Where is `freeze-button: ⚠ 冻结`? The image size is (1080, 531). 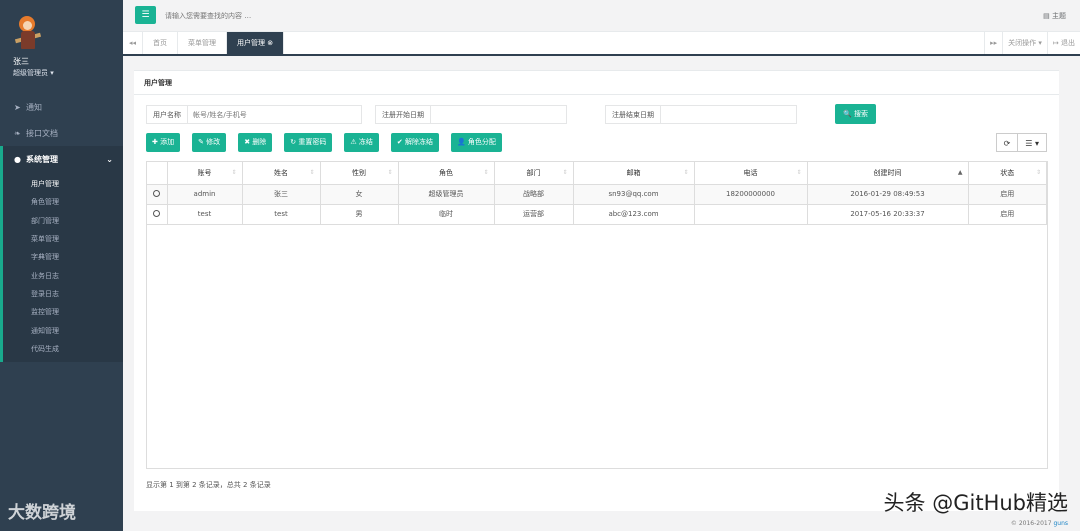 freeze-button: ⚠ 冻结 is located at coordinates (361, 142).